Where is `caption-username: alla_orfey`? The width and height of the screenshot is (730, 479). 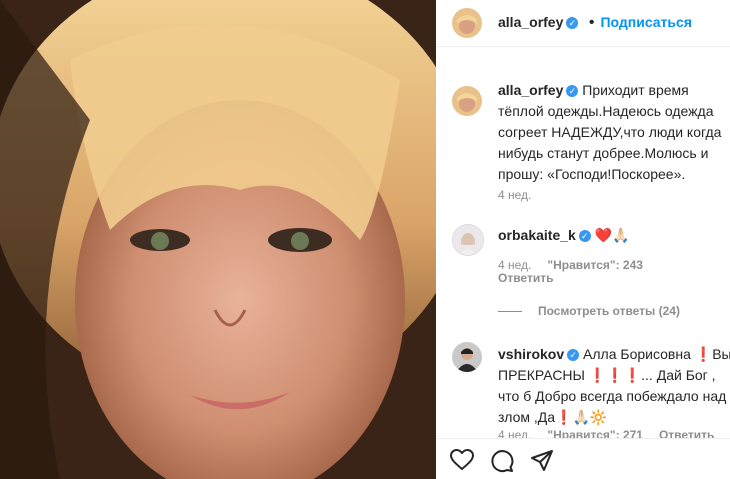
caption-username: alla_orfey is located at coordinates (530, 90).